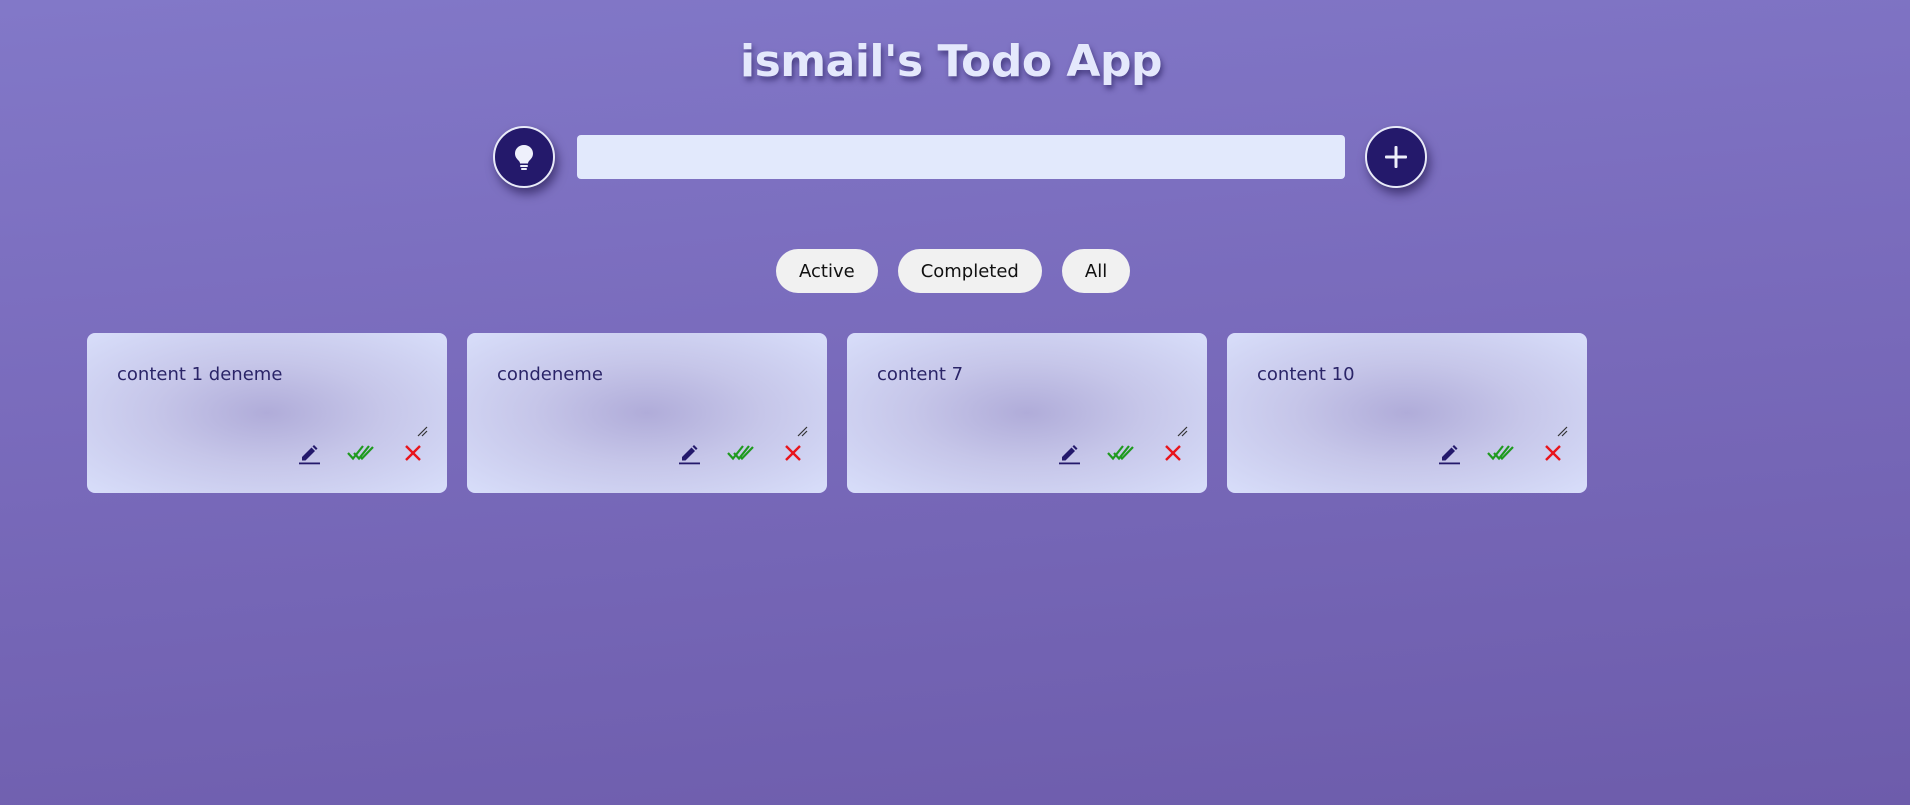 This screenshot has width=1910, height=805. I want to click on todo-text: content 1 deneme, so click(200, 374).